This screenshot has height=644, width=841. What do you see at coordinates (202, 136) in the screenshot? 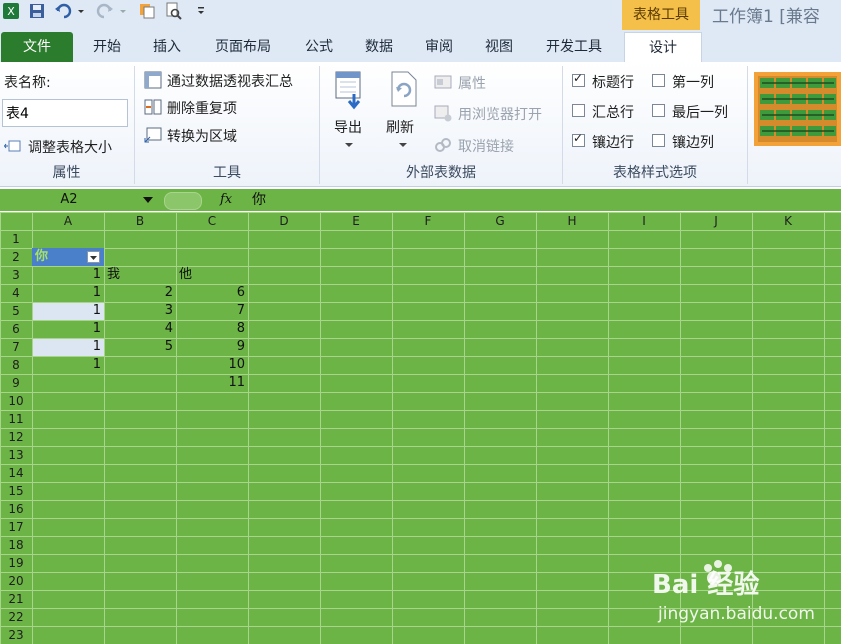
I see `convert-to-range-button: 转换为区域` at bounding box center [202, 136].